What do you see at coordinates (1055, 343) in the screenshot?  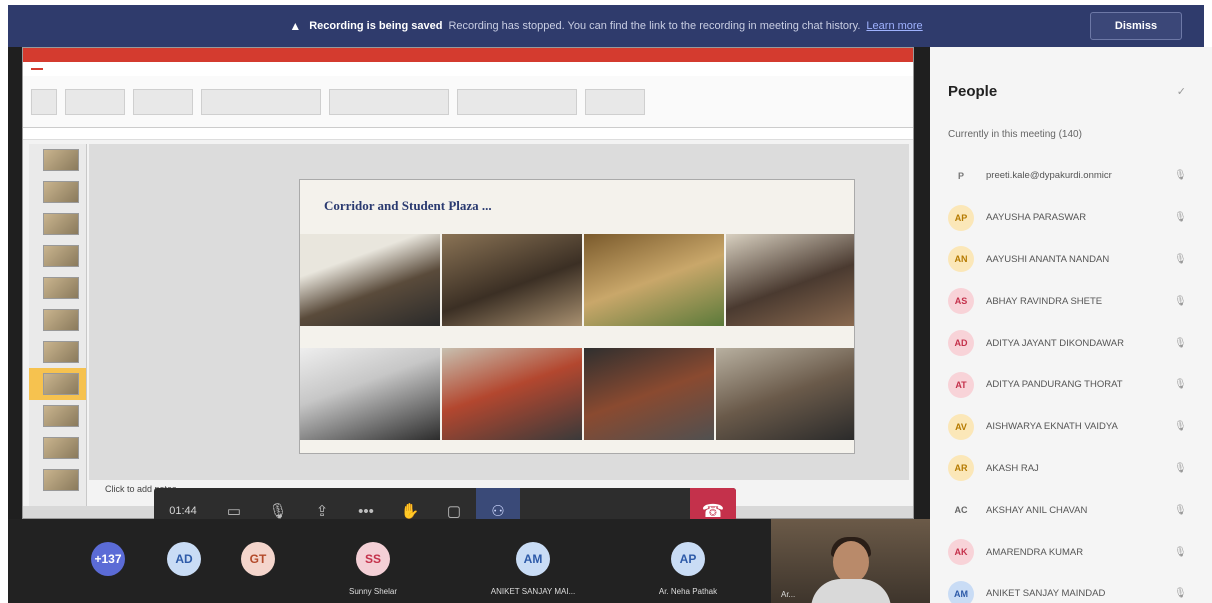 I see `member-name: ADITYA JAYANT DIKONDAWAR` at bounding box center [1055, 343].